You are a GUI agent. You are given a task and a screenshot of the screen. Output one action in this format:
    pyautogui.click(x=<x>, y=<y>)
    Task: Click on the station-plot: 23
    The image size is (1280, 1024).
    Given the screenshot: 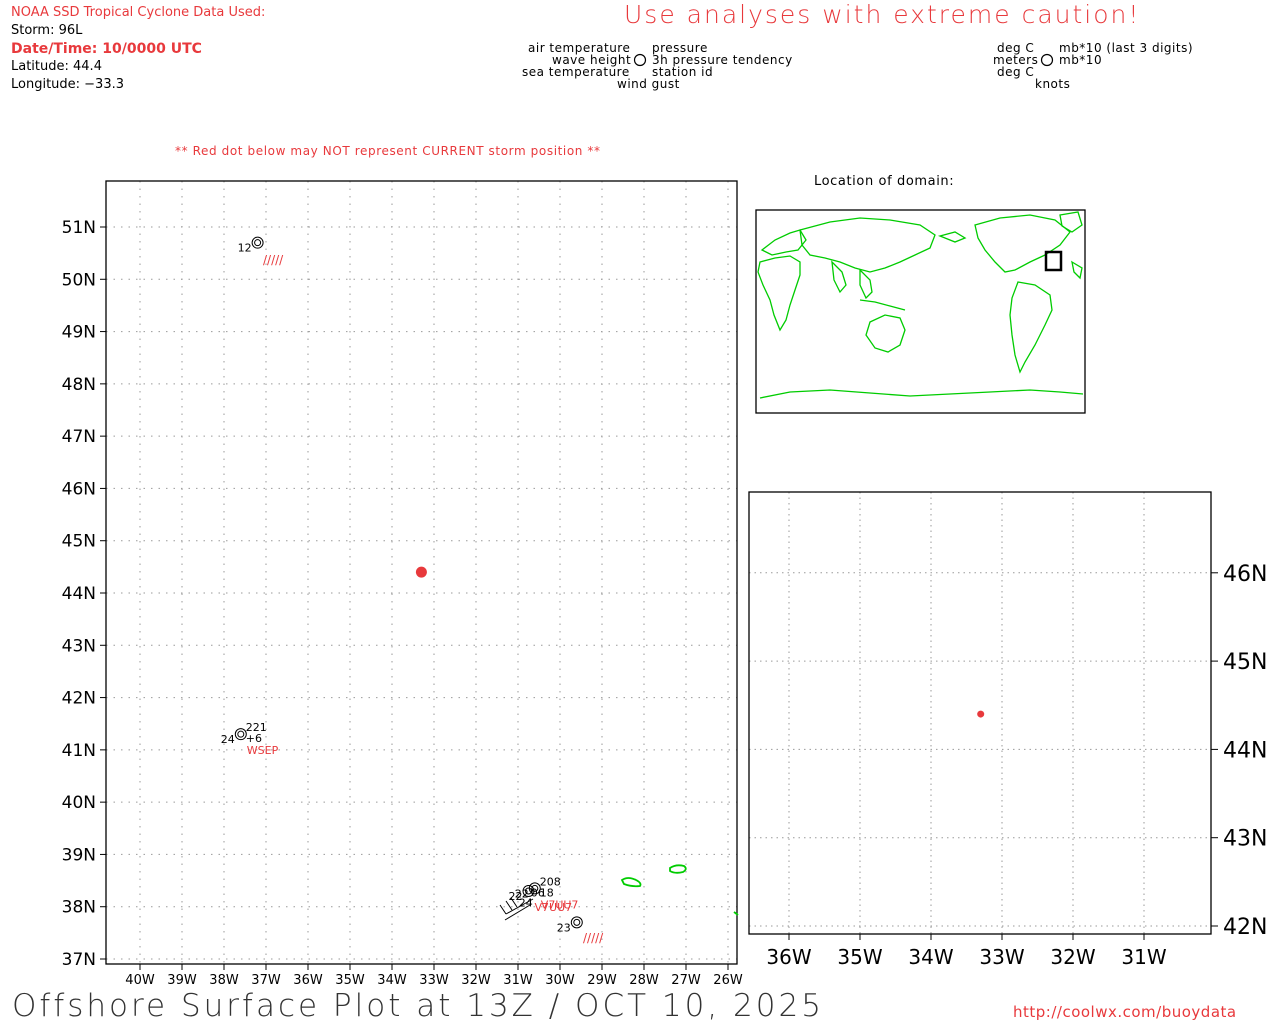 What is the action you would take?
    pyautogui.click(x=570, y=925)
    